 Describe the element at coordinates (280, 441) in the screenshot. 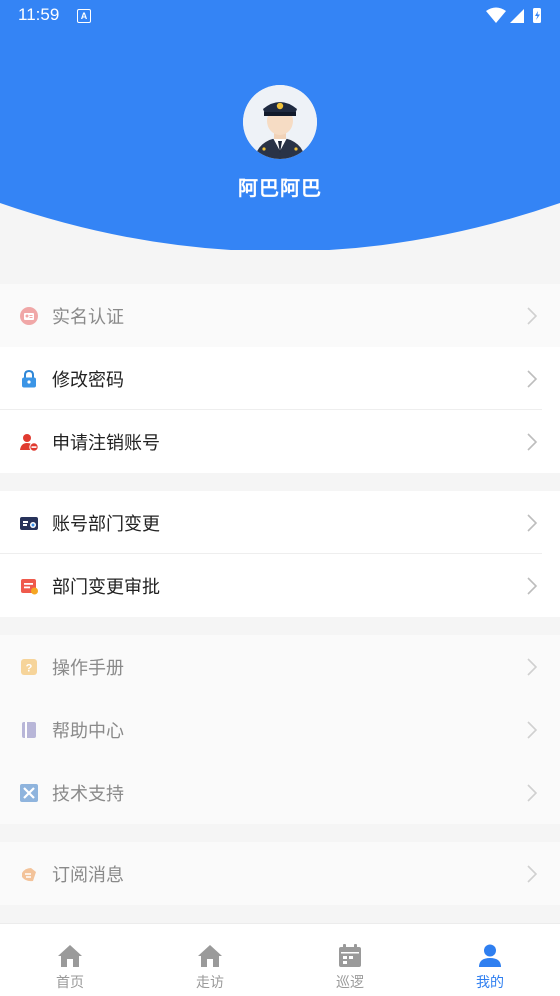

I see `menu-item-cancel-account: 申请注销账号` at that location.